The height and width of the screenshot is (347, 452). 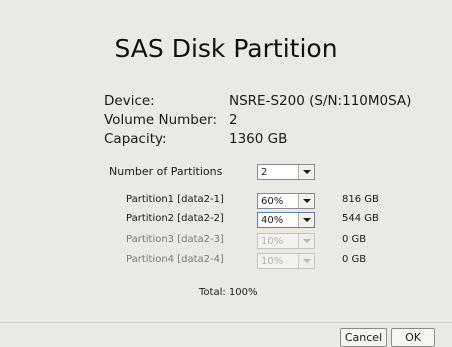 What do you see at coordinates (354, 259) in the screenshot?
I see `partition4-size: 0 GB` at bounding box center [354, 259].